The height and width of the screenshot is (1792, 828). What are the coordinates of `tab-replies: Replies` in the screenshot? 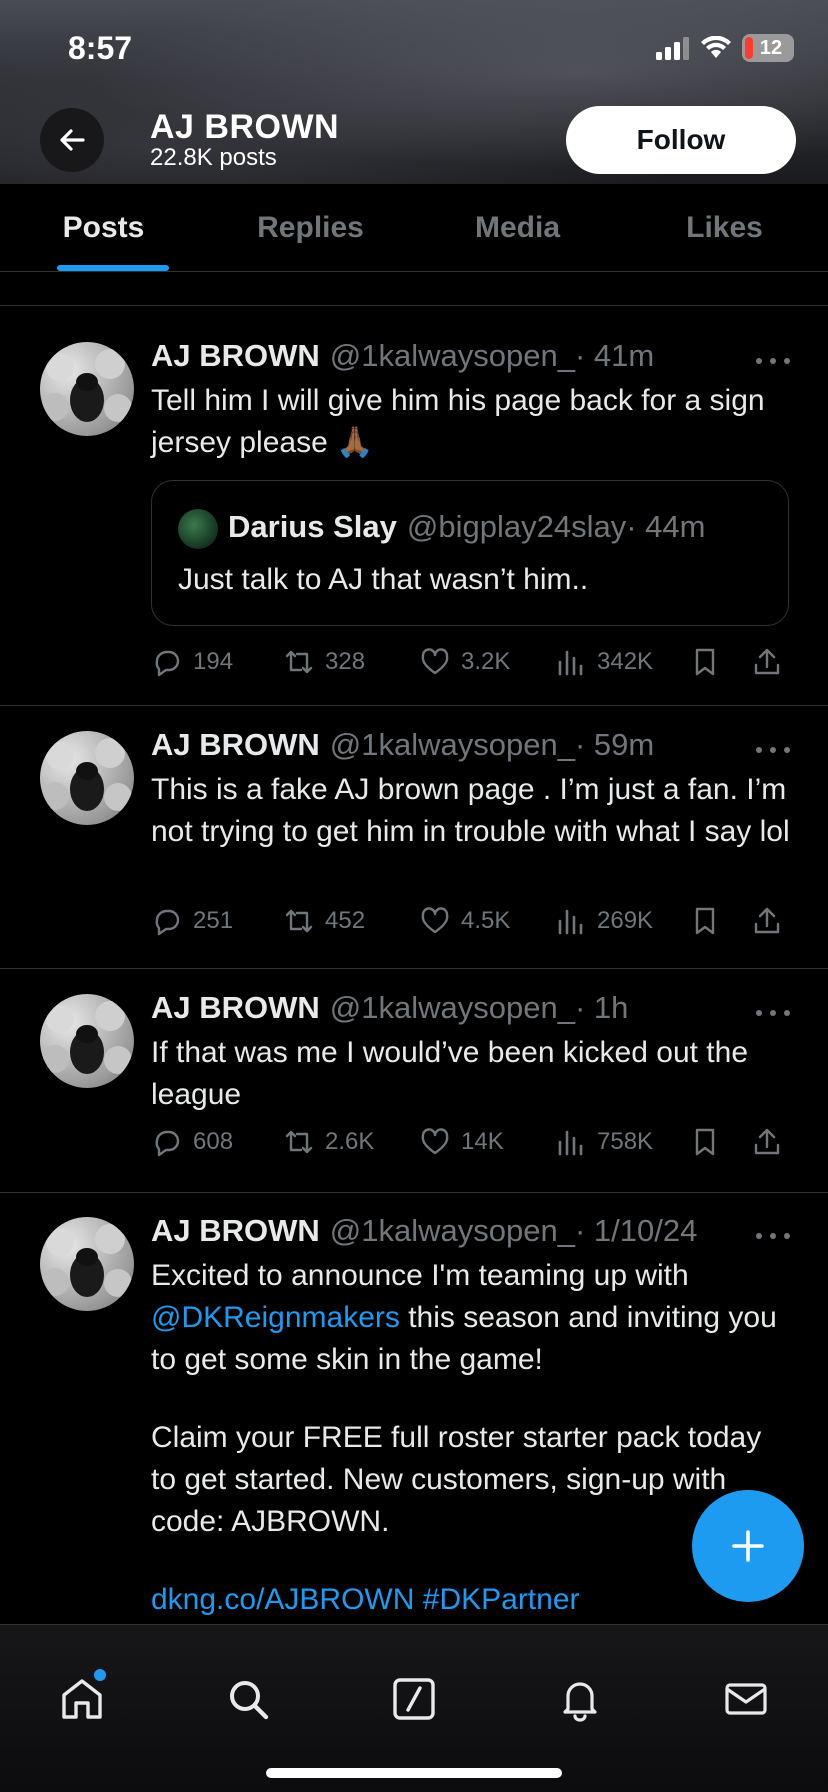 It's located at (310, 227).